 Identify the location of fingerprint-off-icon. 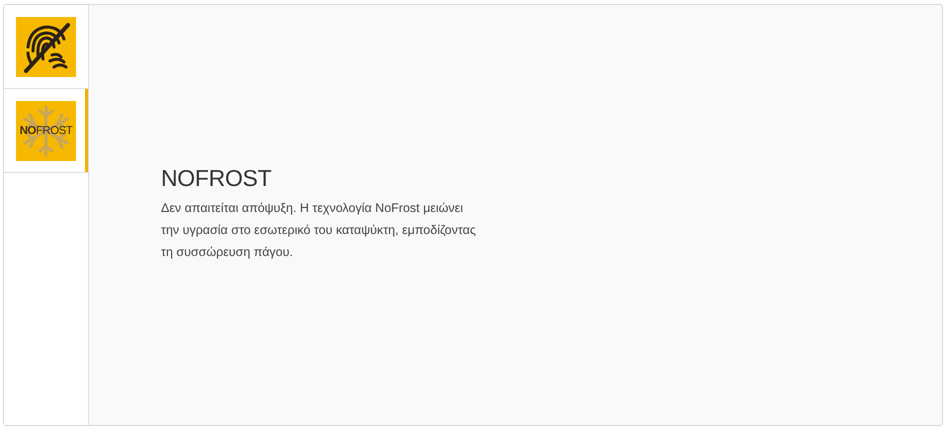
(46, 46).